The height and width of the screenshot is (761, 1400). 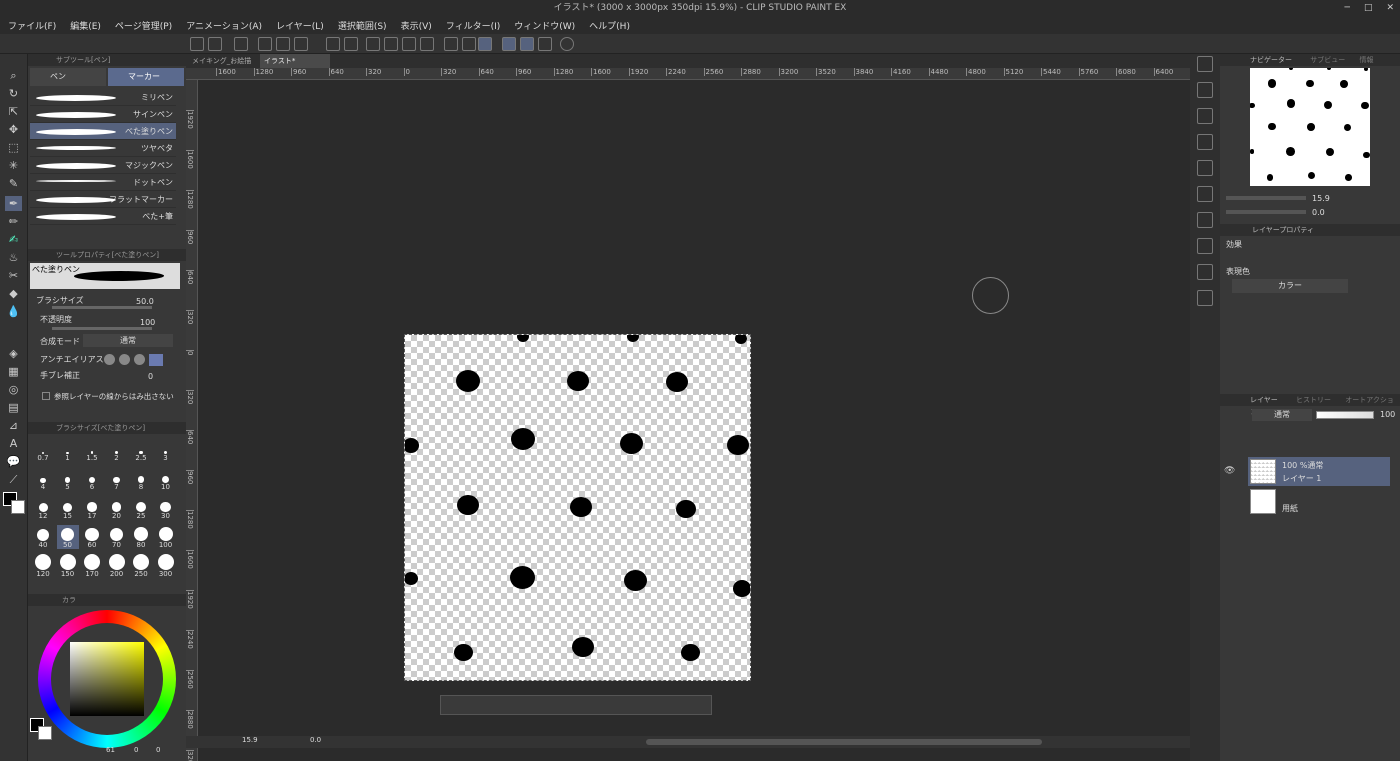 I want to click on selection-icon: ⬚, so click(x=13, y=147).